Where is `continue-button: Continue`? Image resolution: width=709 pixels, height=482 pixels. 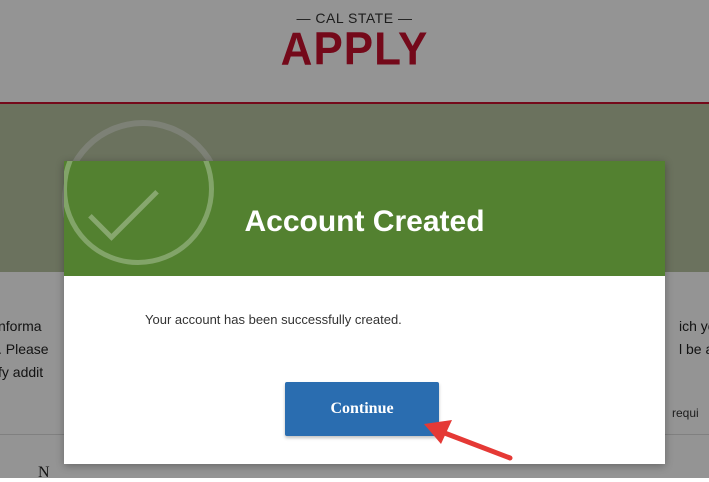 continue-button: Continue is located at coordinates (362, 409).